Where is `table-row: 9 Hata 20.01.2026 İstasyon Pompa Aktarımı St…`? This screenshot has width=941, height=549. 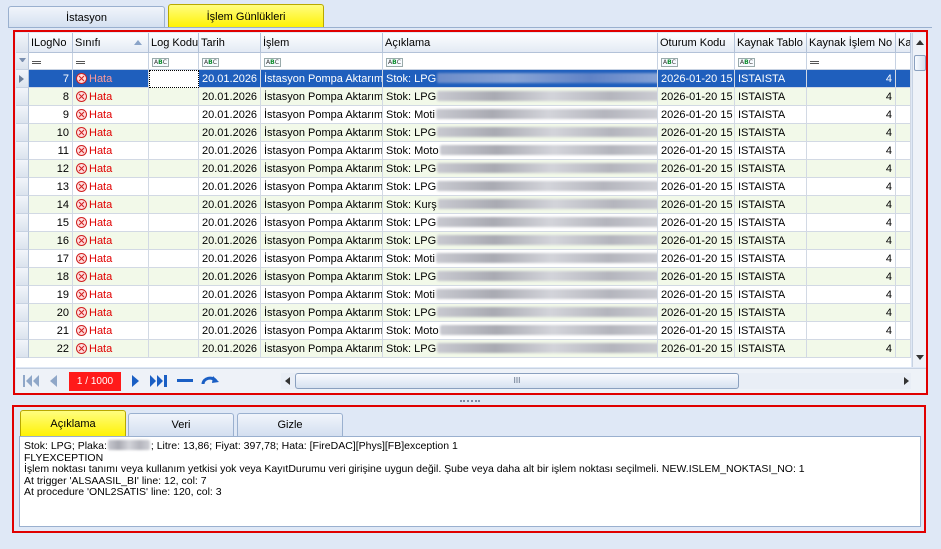
table-row: 9 Hata 20.01.2026 İstasyon Pompa Aktarımı St… is located at coordinates (463, 115).